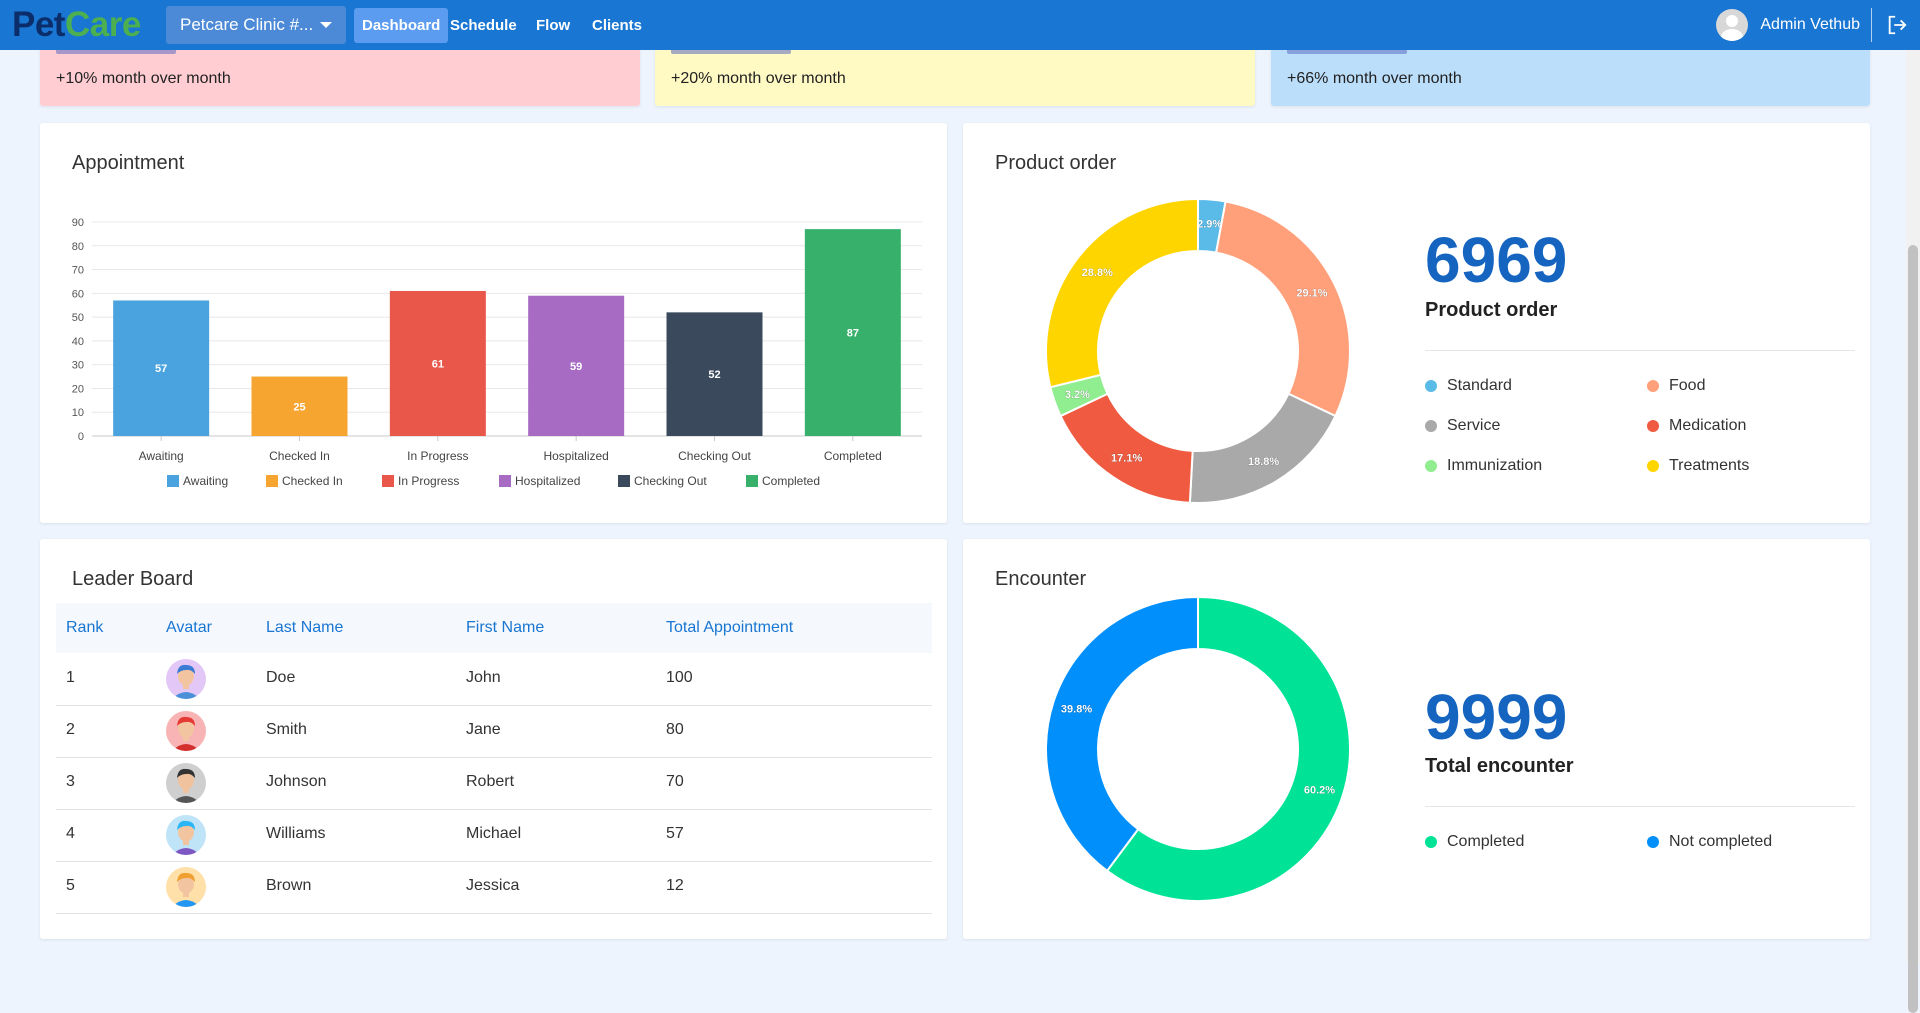 This screenshot has width=1920, height=1013. I want to click on leaderboard-title: Leader Board, so click(133, 579).